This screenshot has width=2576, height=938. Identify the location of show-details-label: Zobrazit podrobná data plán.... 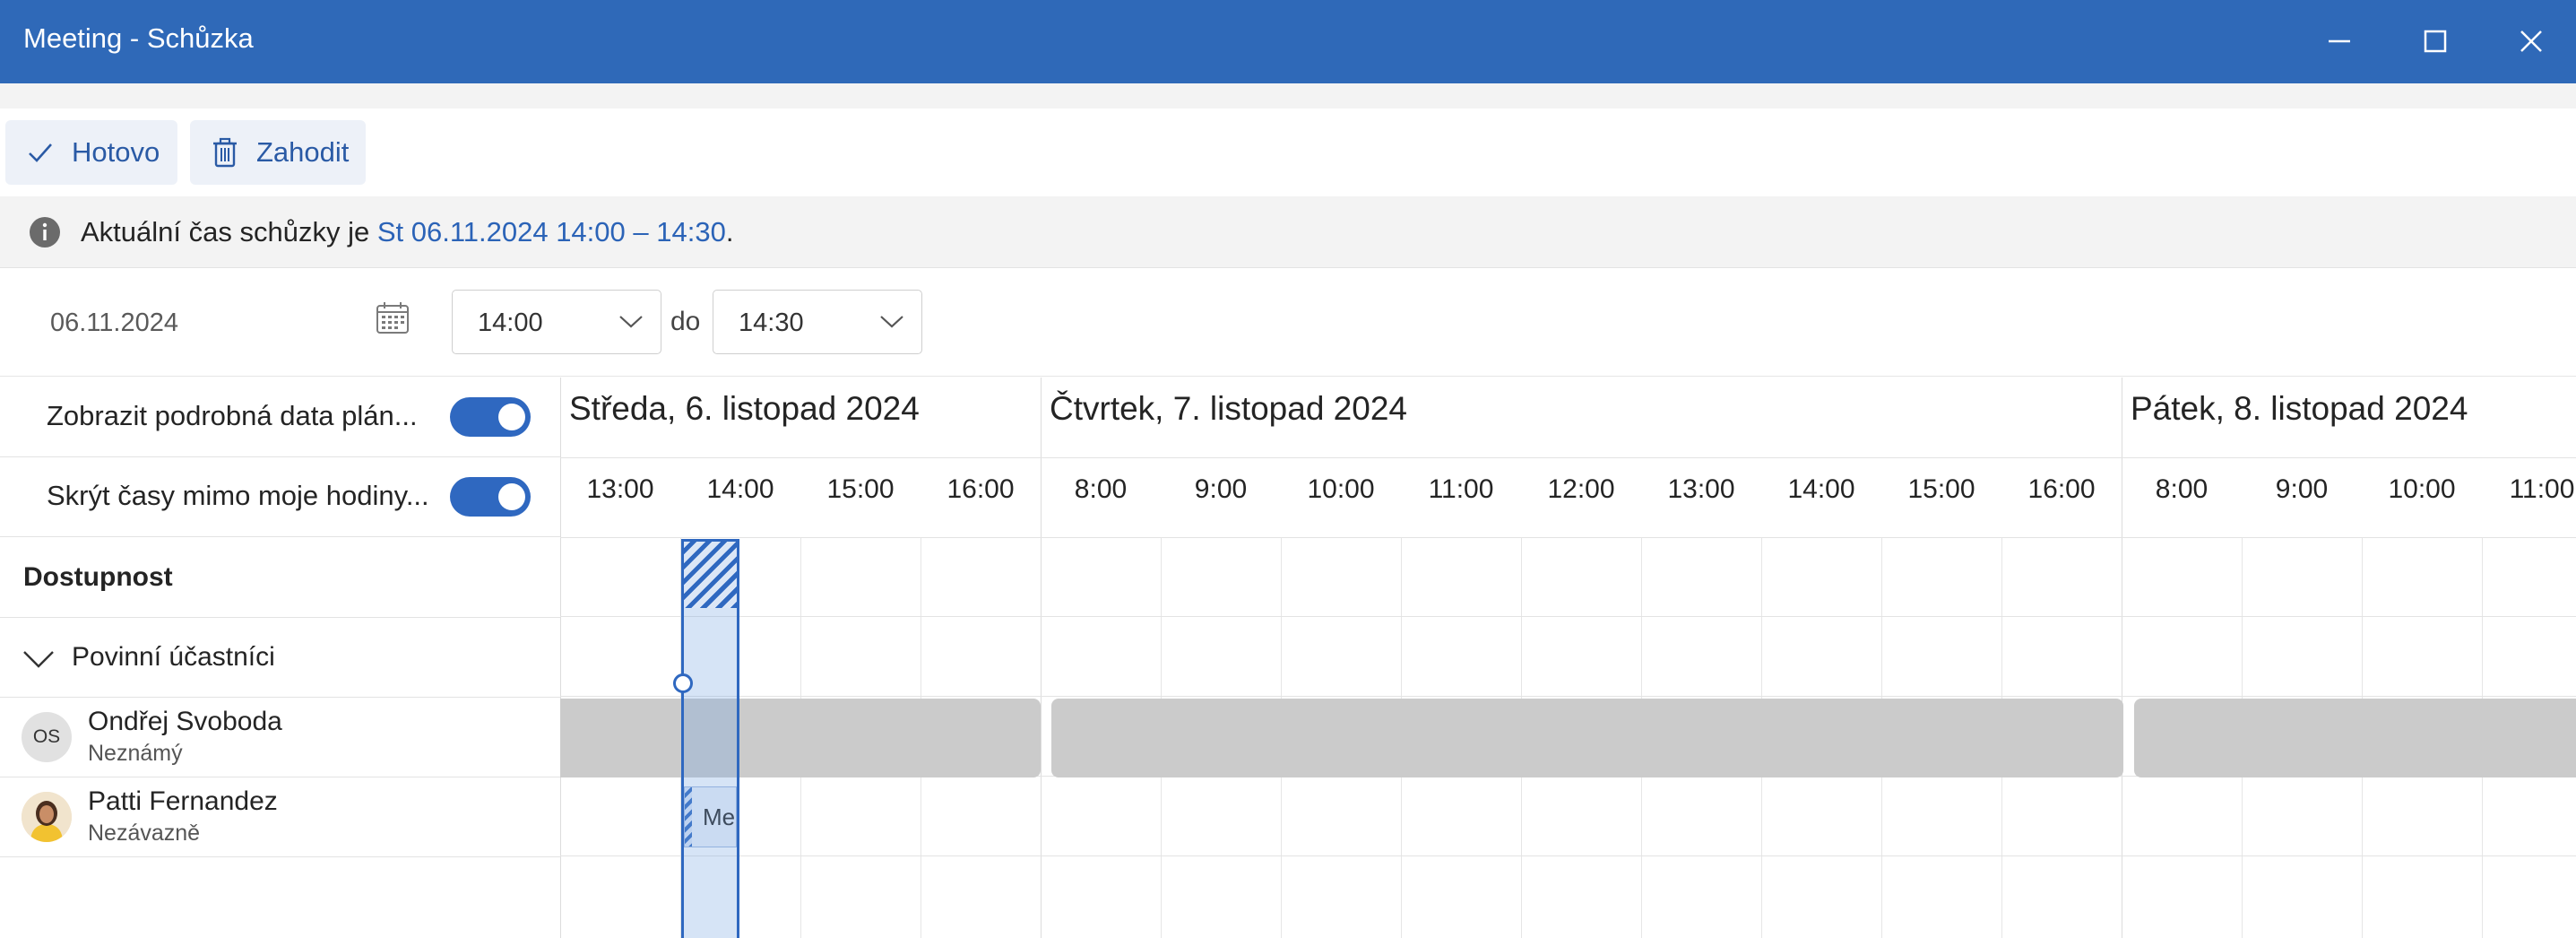
(232, 415).